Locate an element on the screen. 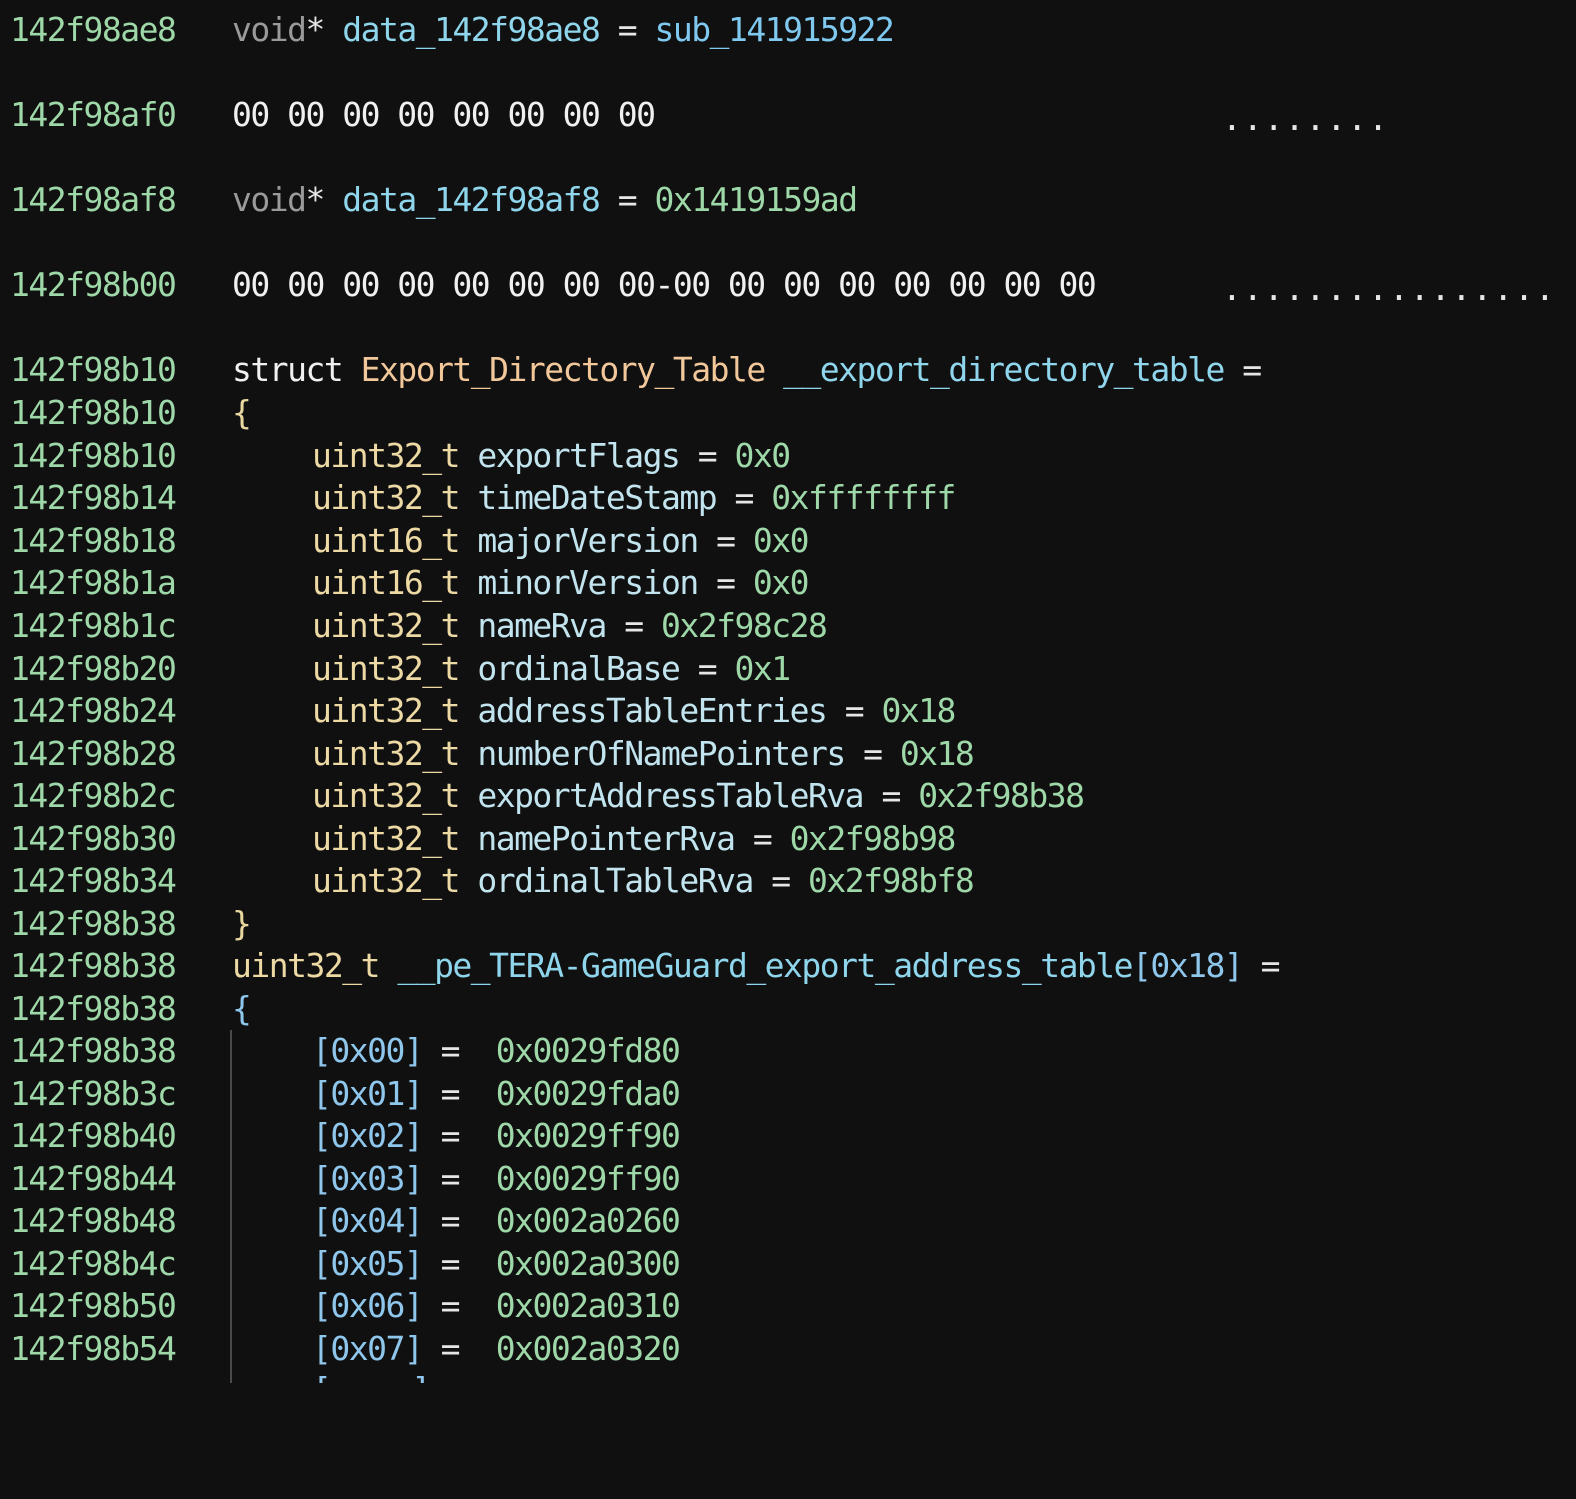 The width and height of the screenshot is (1576, 1499). struct-field-line: 142f98b1c uint32_t nameRva = 0x2f98c28 is located at coordinates (788, 626).